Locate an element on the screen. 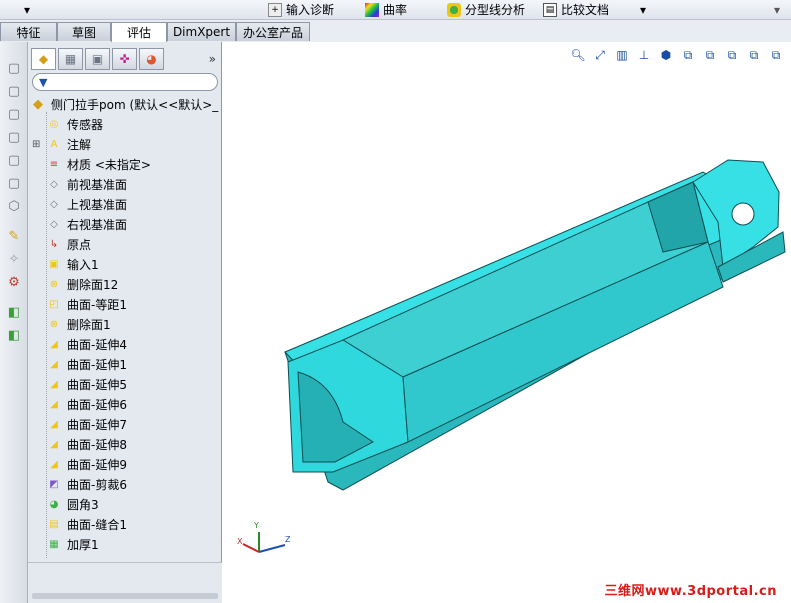 The height and width of the screenshot is (603, 791). tree-item-fillet: ◕ 圆角3 is located at coordinates (72, 504).